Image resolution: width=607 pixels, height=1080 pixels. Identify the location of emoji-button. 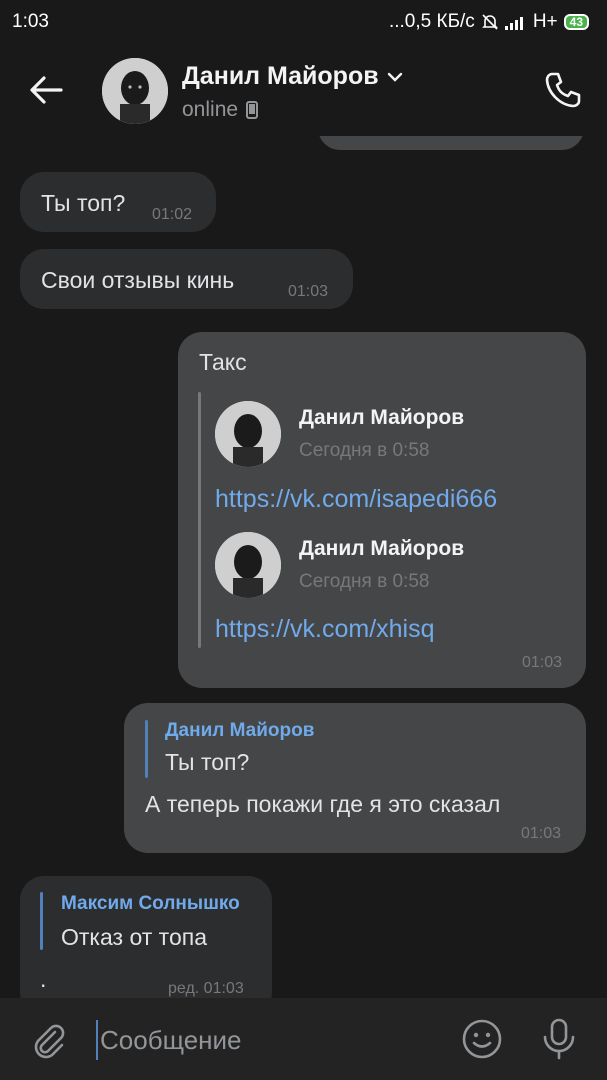
(482, 1039).